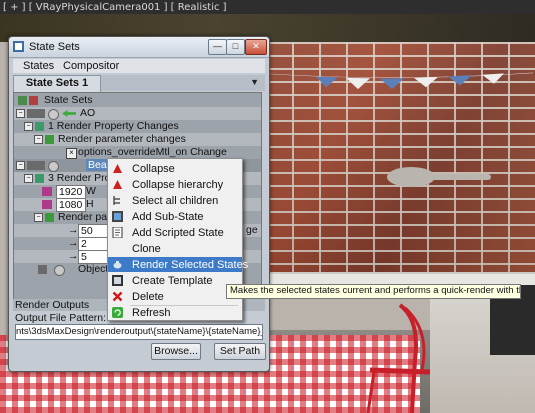  I want to click on state-sets-icon, so click(22, 100).